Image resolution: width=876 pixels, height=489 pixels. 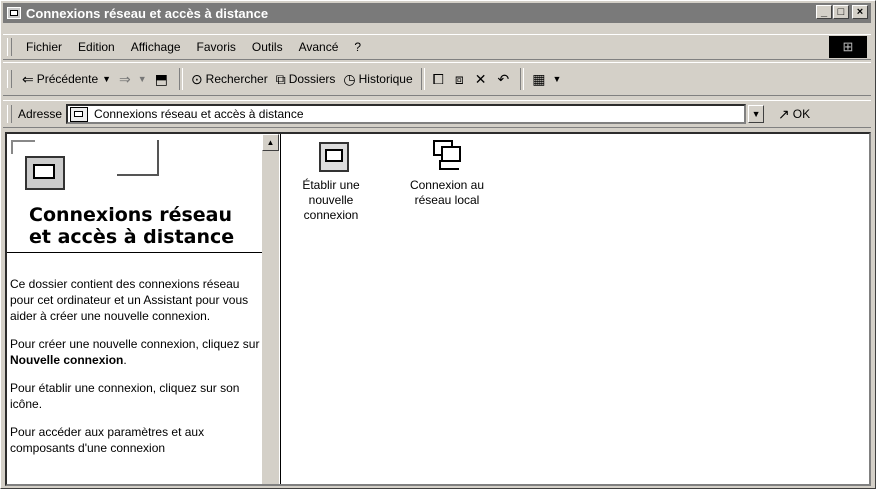 What do you see at coordinates (824, 12) in the screenshot?
I see `minimize-button: _` at bounding box center [824, 12].